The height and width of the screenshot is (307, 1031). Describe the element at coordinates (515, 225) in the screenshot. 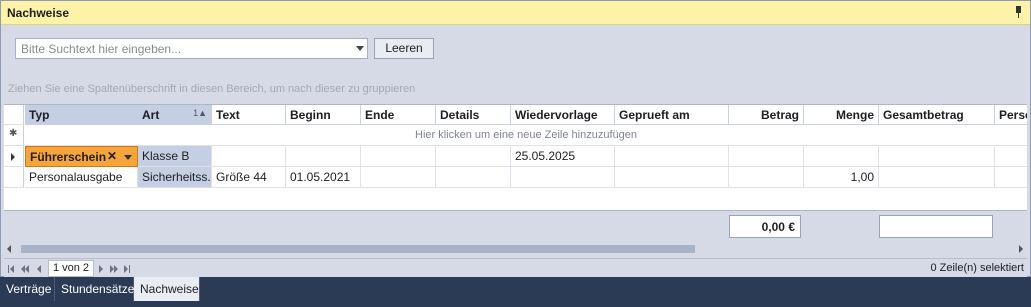

I see `summary-footer: 0,00 €` at that location.